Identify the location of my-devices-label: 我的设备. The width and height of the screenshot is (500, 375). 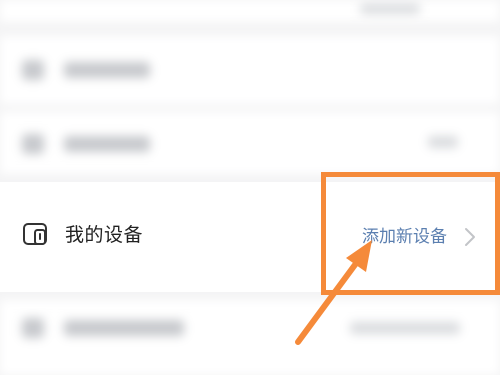
(104, 235).